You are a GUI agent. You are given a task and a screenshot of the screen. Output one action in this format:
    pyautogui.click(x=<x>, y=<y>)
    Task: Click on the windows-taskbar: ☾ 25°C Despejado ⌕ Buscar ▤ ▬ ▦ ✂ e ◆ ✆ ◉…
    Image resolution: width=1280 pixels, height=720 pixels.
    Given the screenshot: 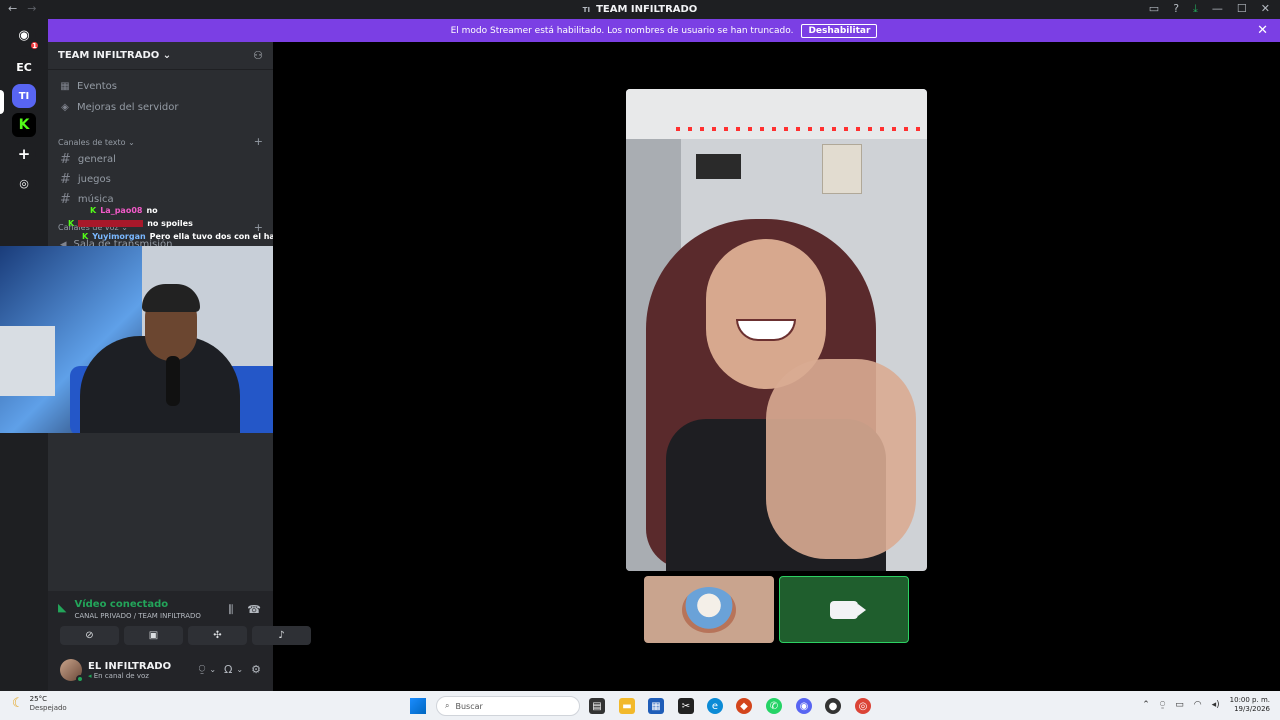 What is the action you would take?
    pyautogui.click(x=640, y=705)
    